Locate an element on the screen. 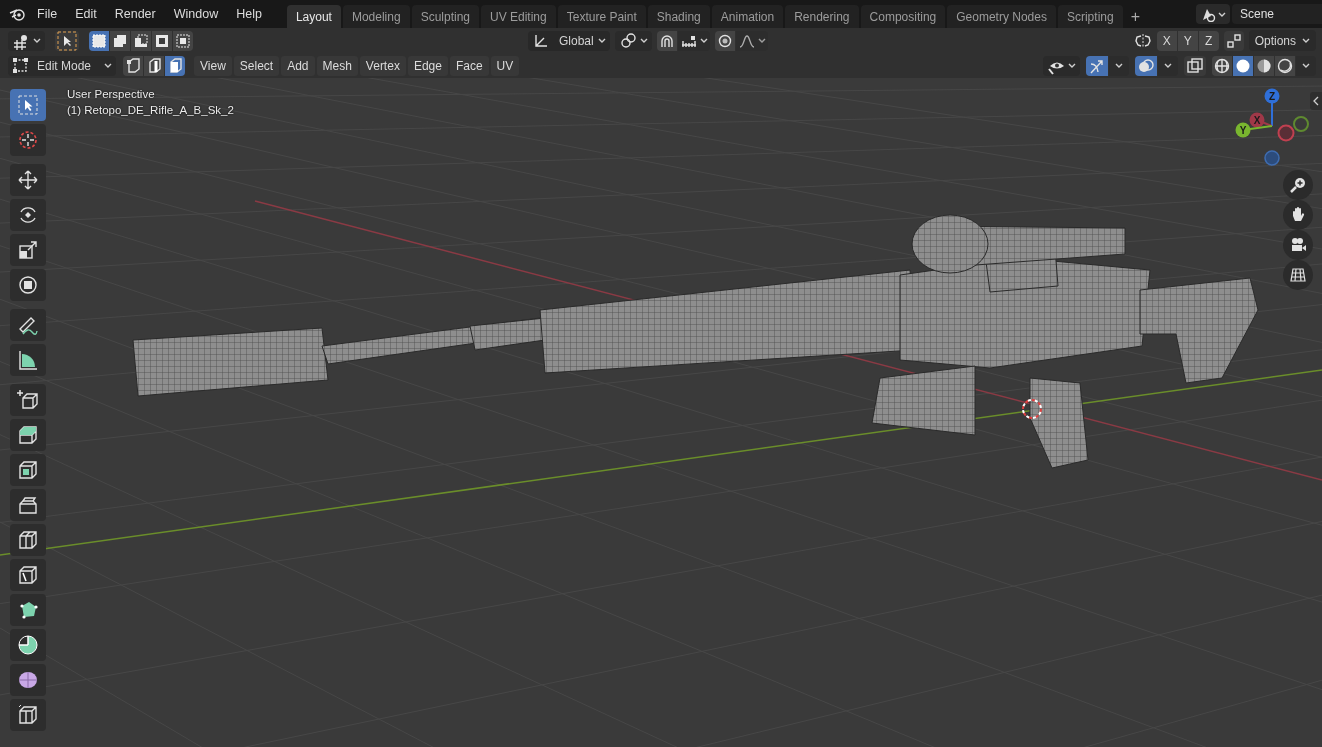 The height and width of the screenshot is (747, 1322). negative-x-handle is located at coordinates (1286, 133).